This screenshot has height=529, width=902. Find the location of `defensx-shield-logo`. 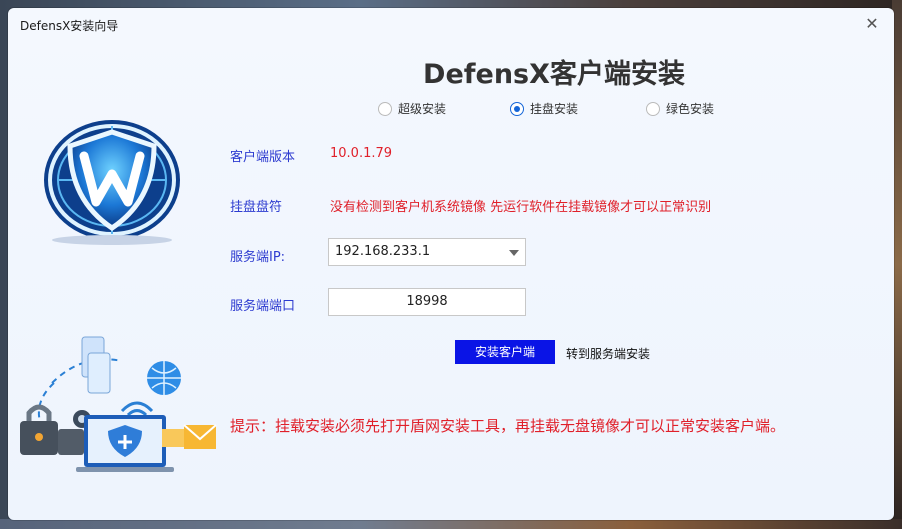

defensx-shield-logo is located at coordinates (112, 182).